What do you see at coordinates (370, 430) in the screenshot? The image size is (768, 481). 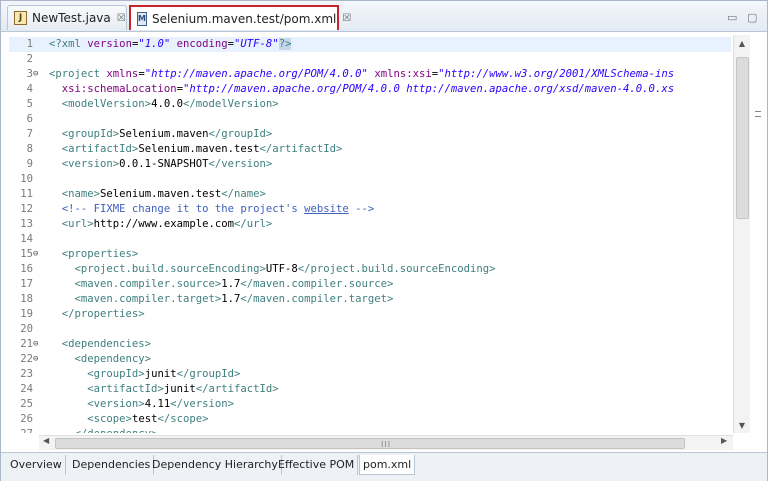 I see `code-line: 27 </dependency>` at bounding box center [370, 430].